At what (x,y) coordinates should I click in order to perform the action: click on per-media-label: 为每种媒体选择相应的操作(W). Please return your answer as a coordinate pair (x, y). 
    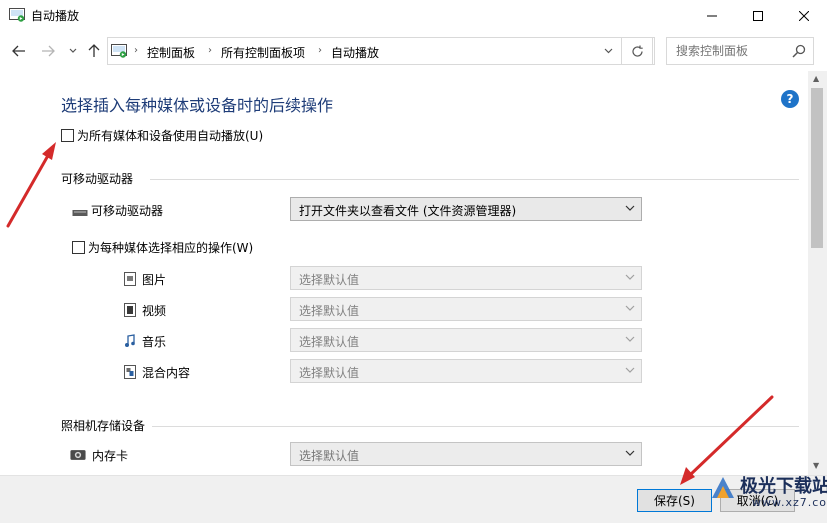
    Looking at the image, I should click on (170, 247).